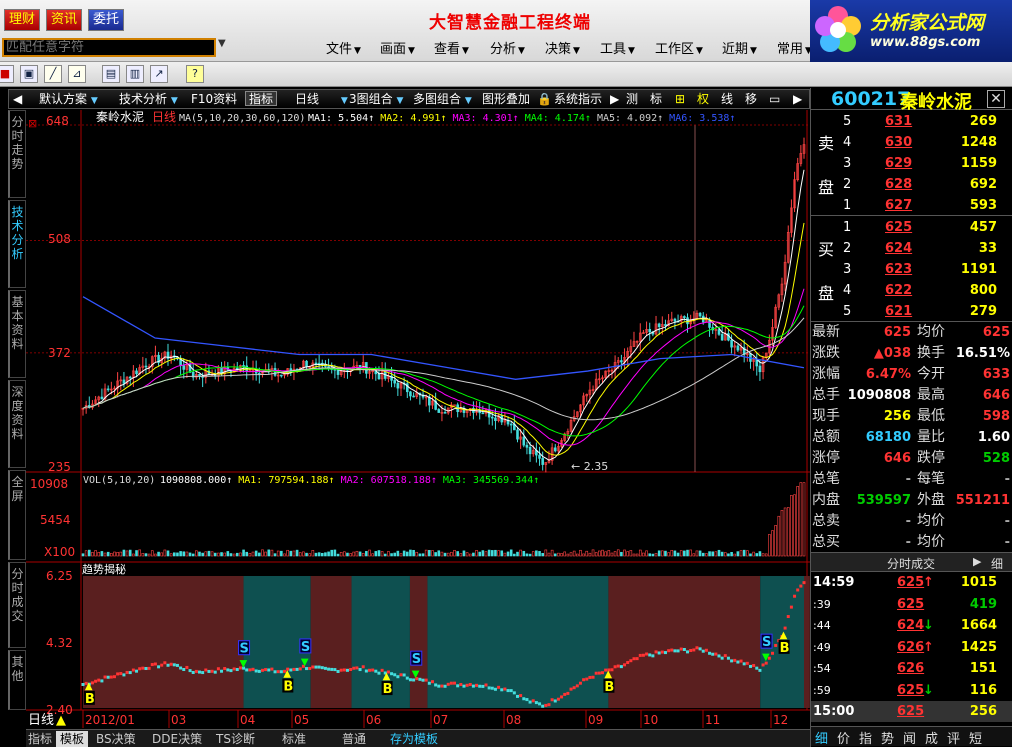 The width and height of the screenshot is (1012, 747). Describe the element at coordinates (821, 737) in the screenshot. I see `quote-tab-0: 细` at that location.